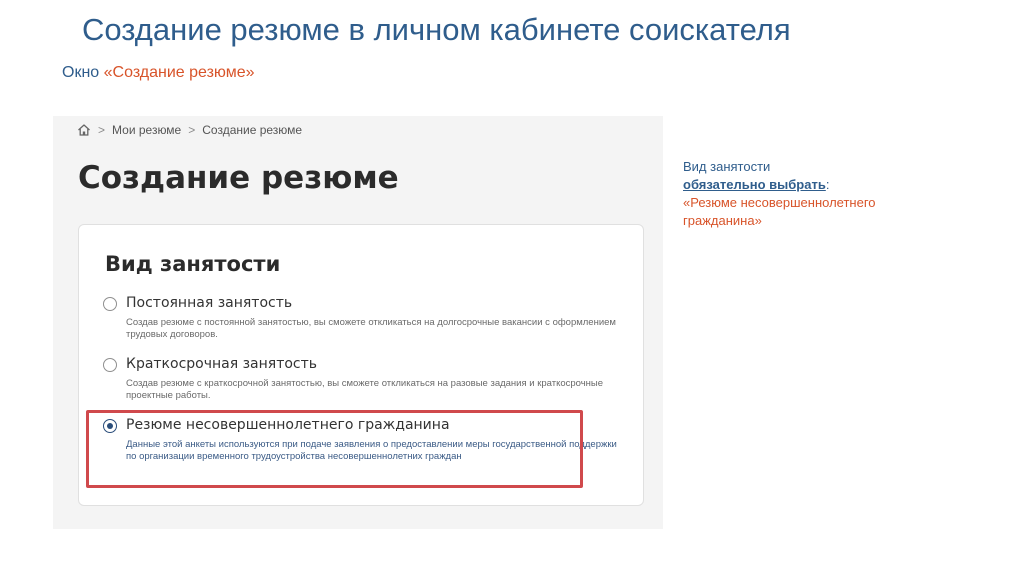 The width and height of the screenshot is (1024, 574). I want to click on note-emphasis: обязательно выбрать, so click(754, 184).